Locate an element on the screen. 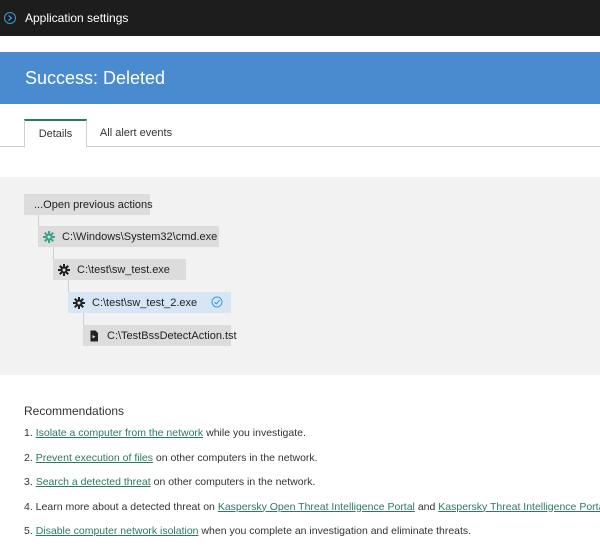 The height and width of the screenshot is (550, 600). prevent-execution-link: Prevent execution of files is located at coordinates (94, 458).